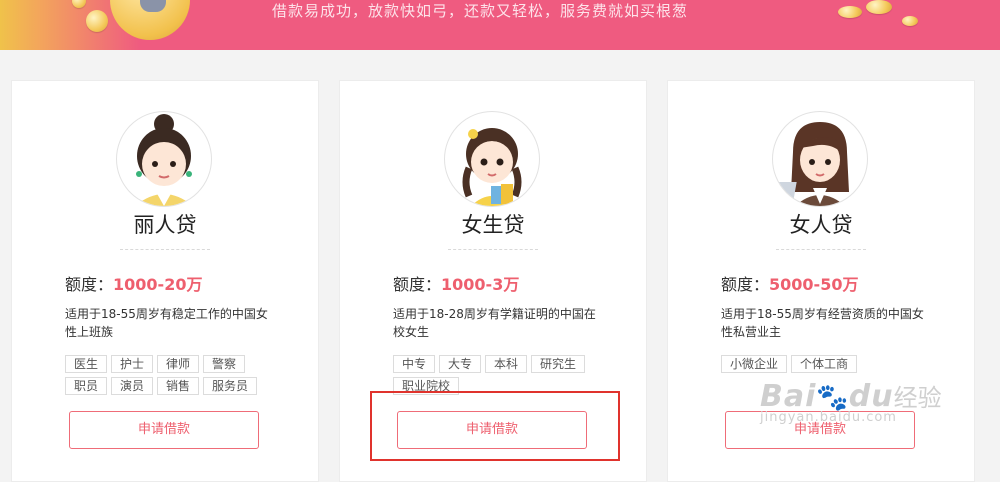 This screenshot has height=482, width=1000. I want to click on businesswoman-laptop-avatar-icon, so click(820, 159).